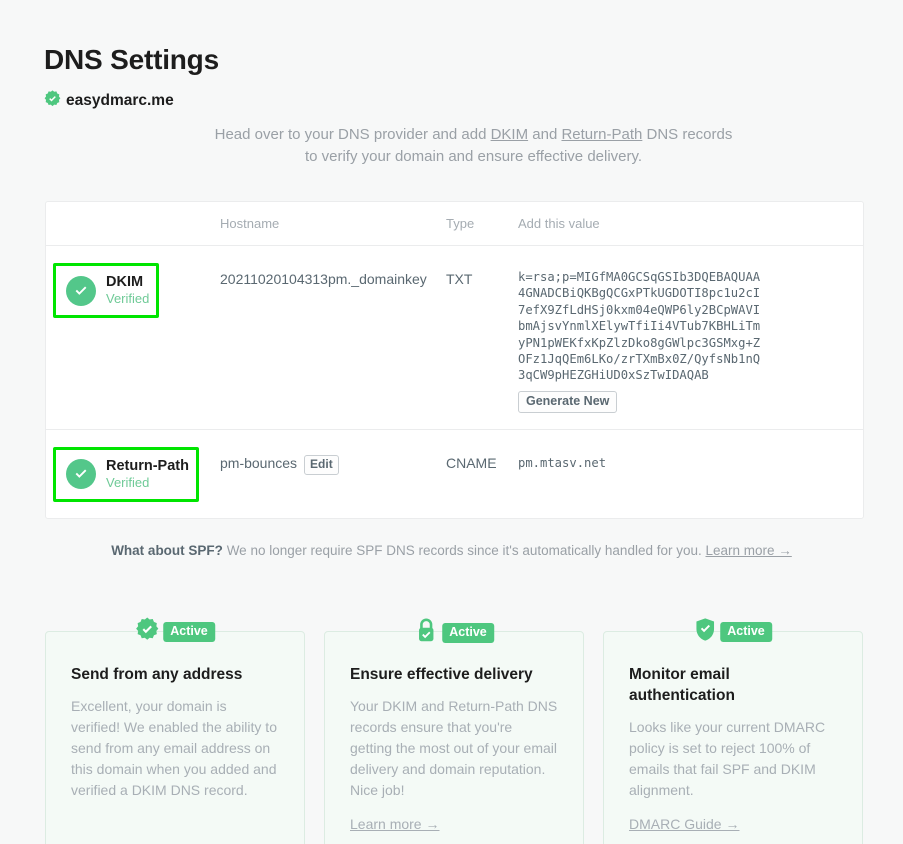  What do you see at coordinates (684, 824) in the screenshot?
I see `card-dmarc-guide-link: DMARC Guide →` at bounding box center [684, 824].